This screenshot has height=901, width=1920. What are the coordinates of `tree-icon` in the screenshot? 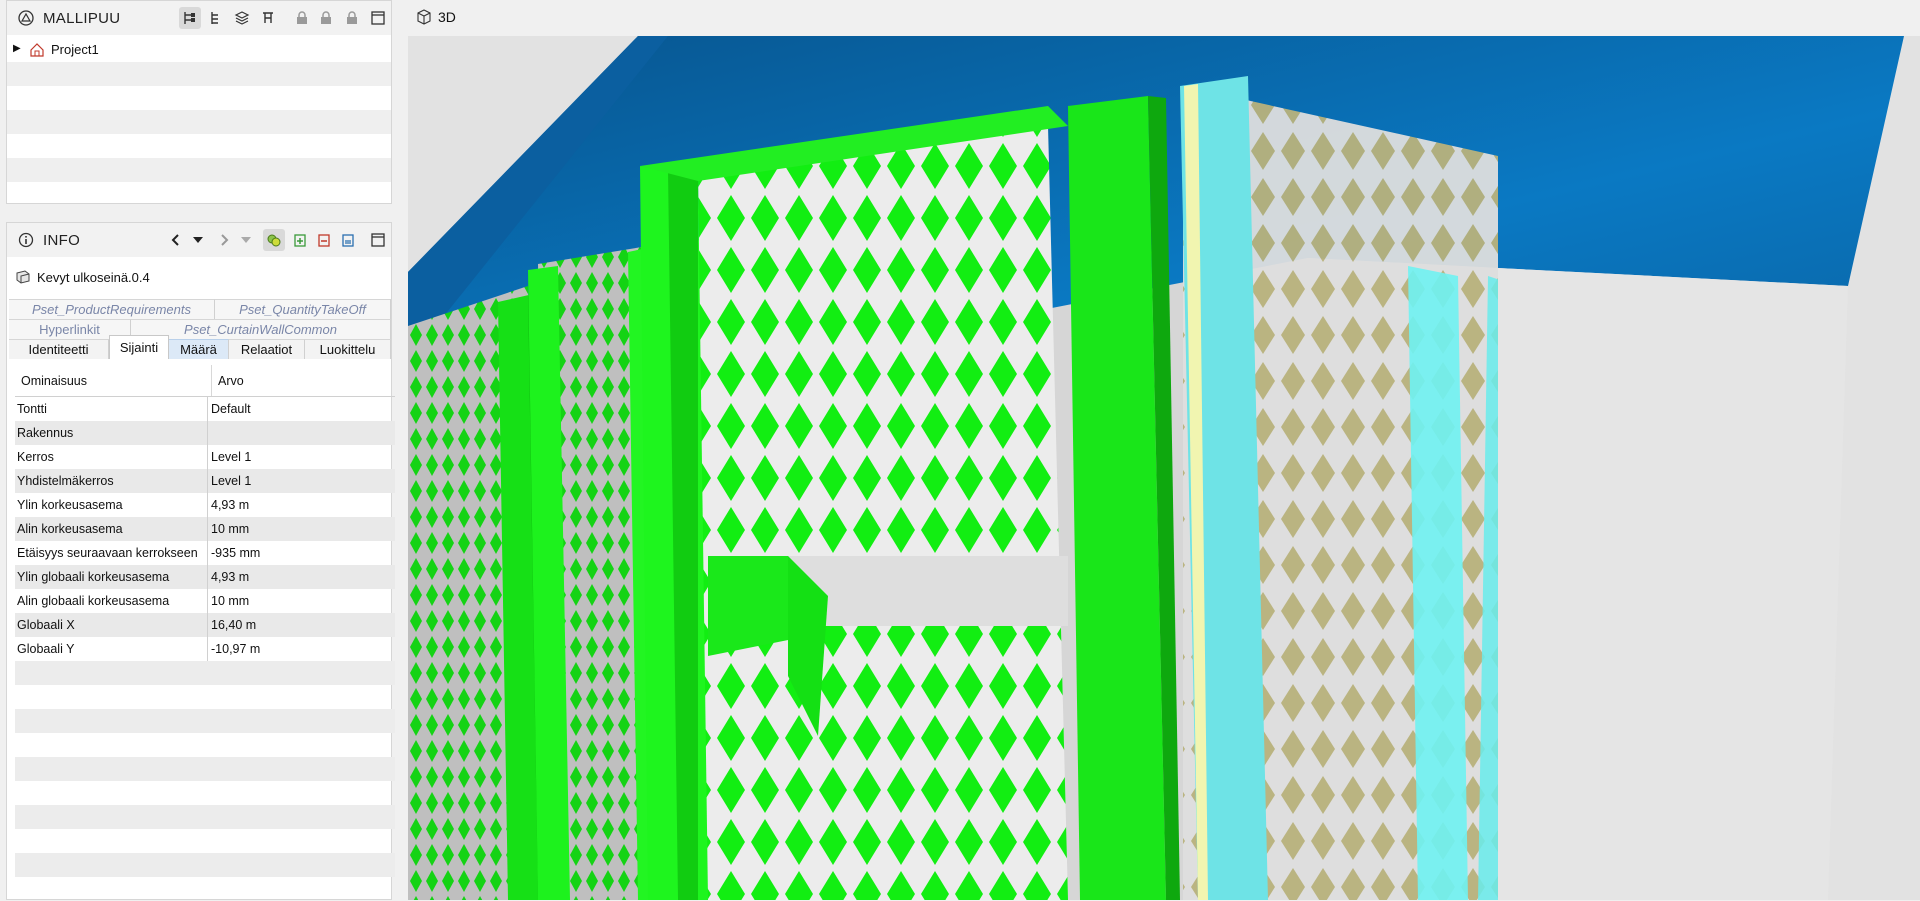 It's located at (216, 18).